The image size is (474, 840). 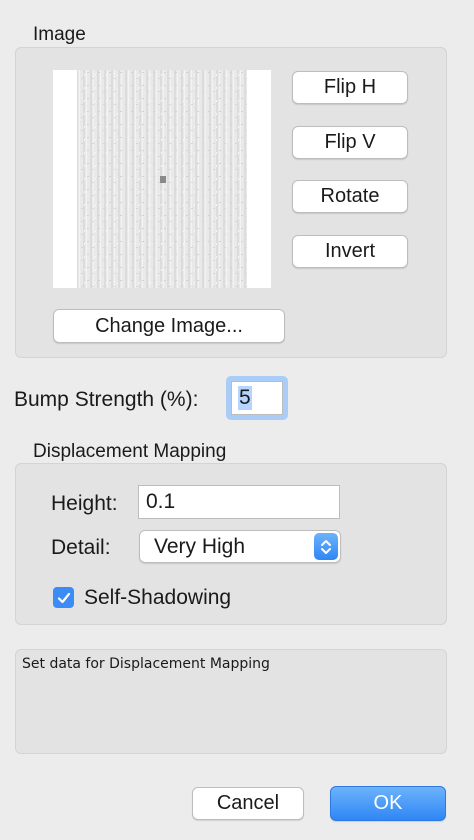 I want to click on displacement-section-label: Displacement Mapping, so click(x=130, y=451).